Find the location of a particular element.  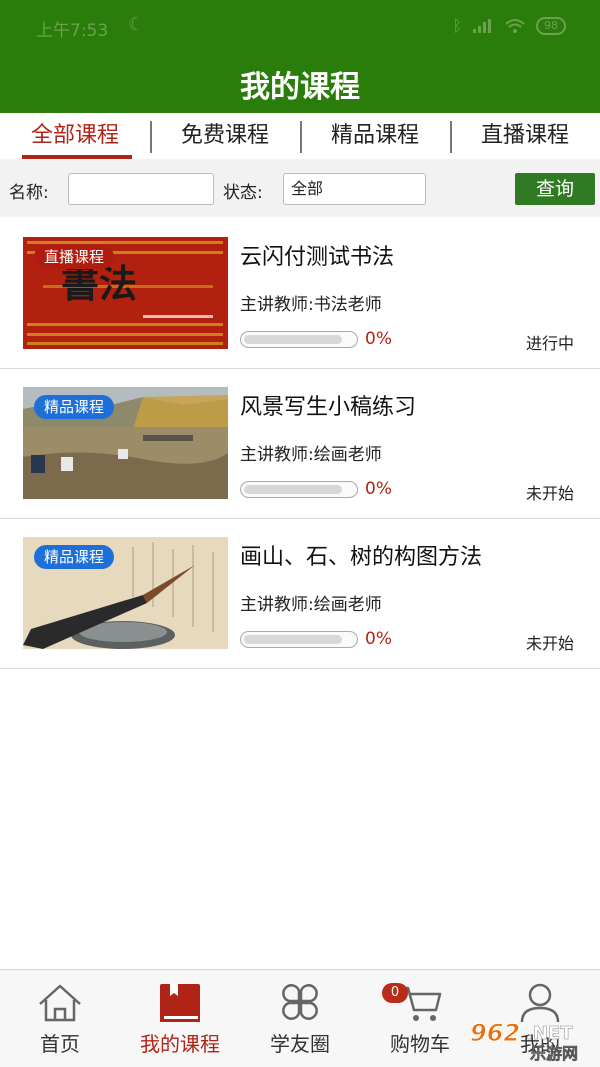

bluetooth-icon: ᛒ is located at coordinates (457, 25).